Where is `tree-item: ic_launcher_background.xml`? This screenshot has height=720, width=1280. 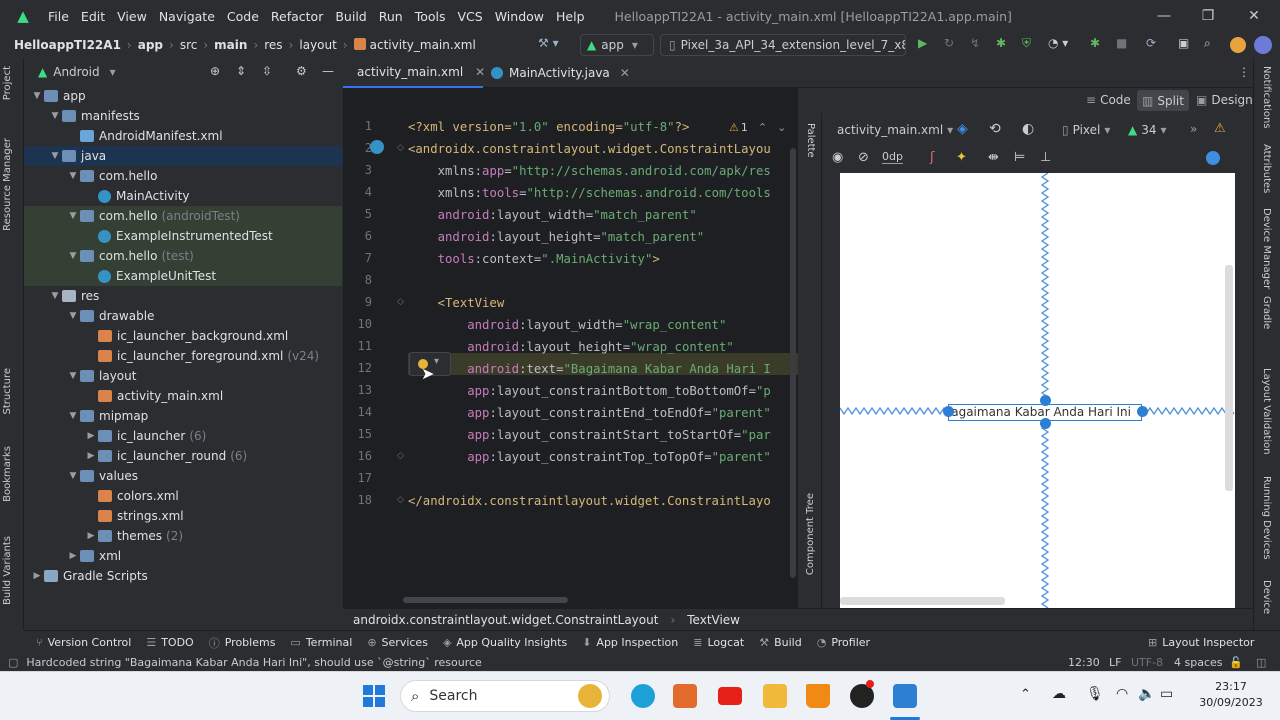 tree-item: ic_launcher_background.xml is located at coordinates (183, 336).